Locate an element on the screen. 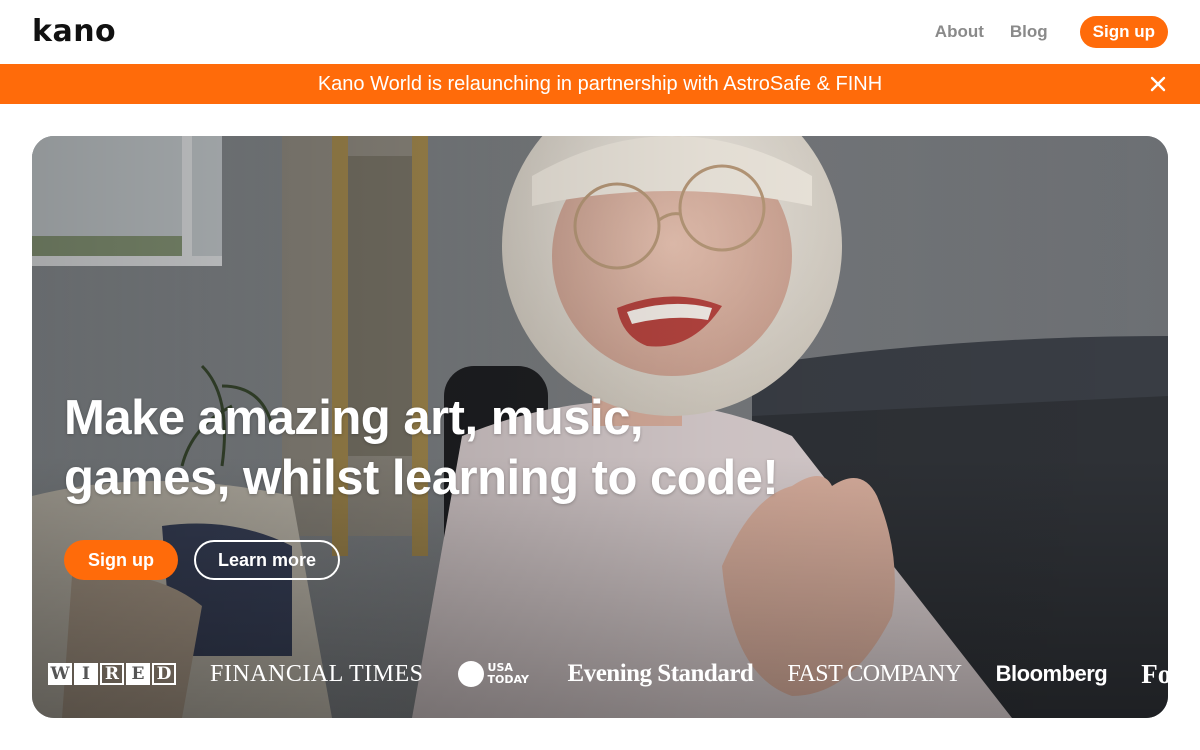  wired-letter-r: R is located at coordinates (112, 674).